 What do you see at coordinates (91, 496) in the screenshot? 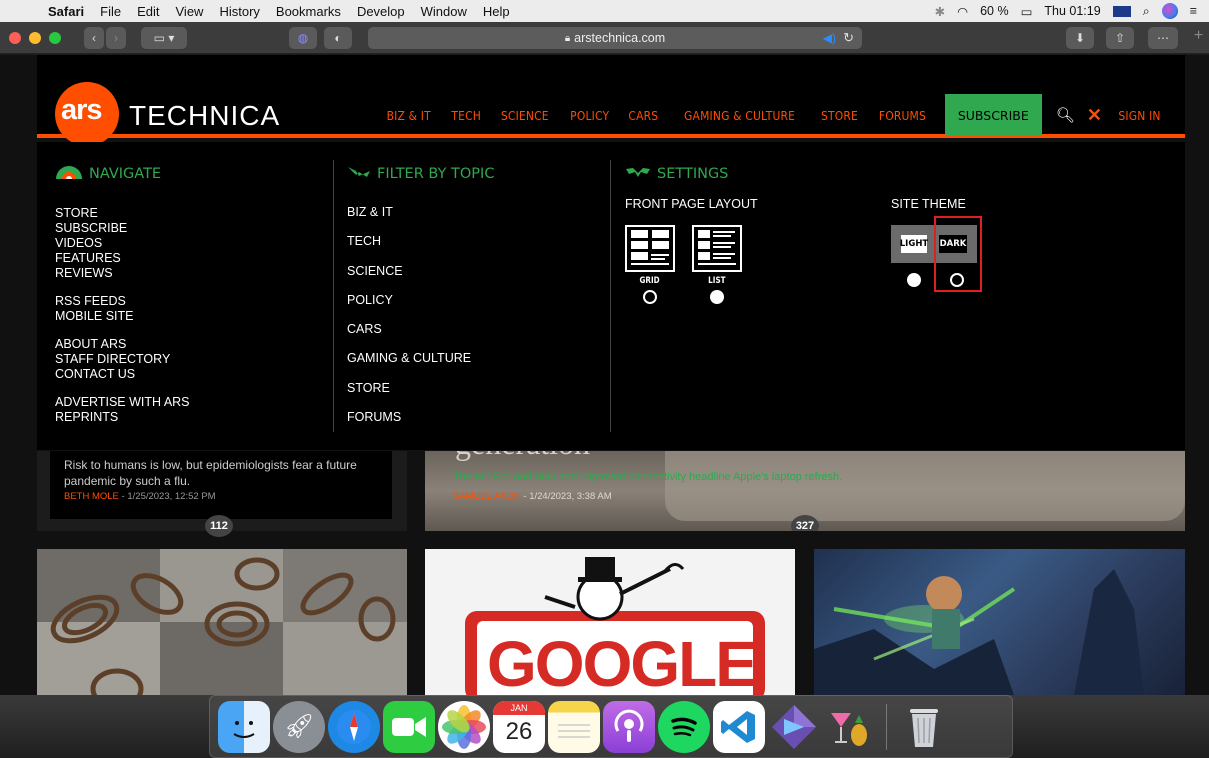
I see `article-author: BETH MOLE` at bounding box center [91, 496].